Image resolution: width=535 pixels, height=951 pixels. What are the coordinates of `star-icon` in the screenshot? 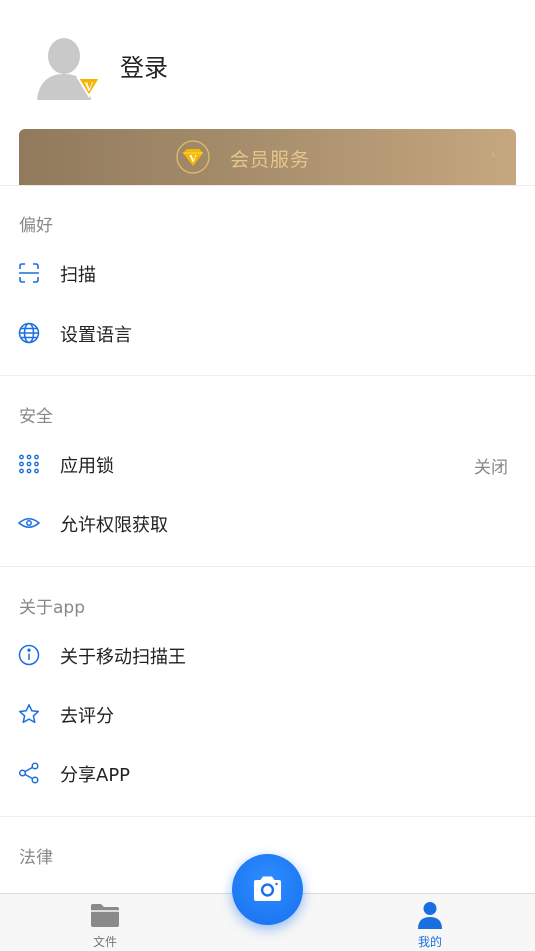 It's located at (29, 714).